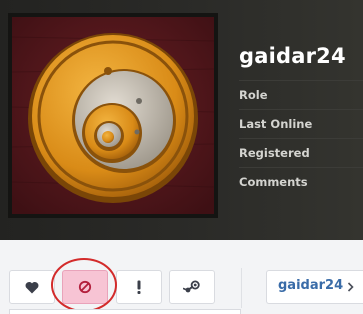 Image resolution: width=363 pixels, height=314 pixels. What do you see at coordinates (241, 288) in the screenshot?
I see `toolbar-divider` at bounding box center [241, 288].